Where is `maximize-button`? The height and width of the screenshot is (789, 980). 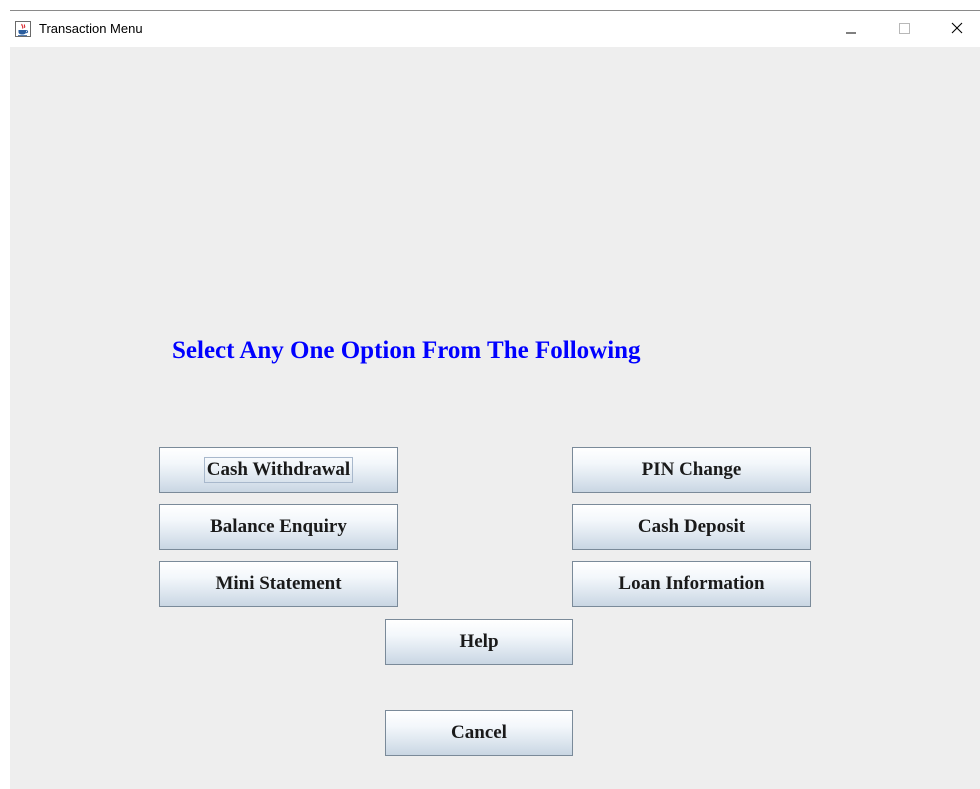
maximize-button is located at coordinates (904, 29).